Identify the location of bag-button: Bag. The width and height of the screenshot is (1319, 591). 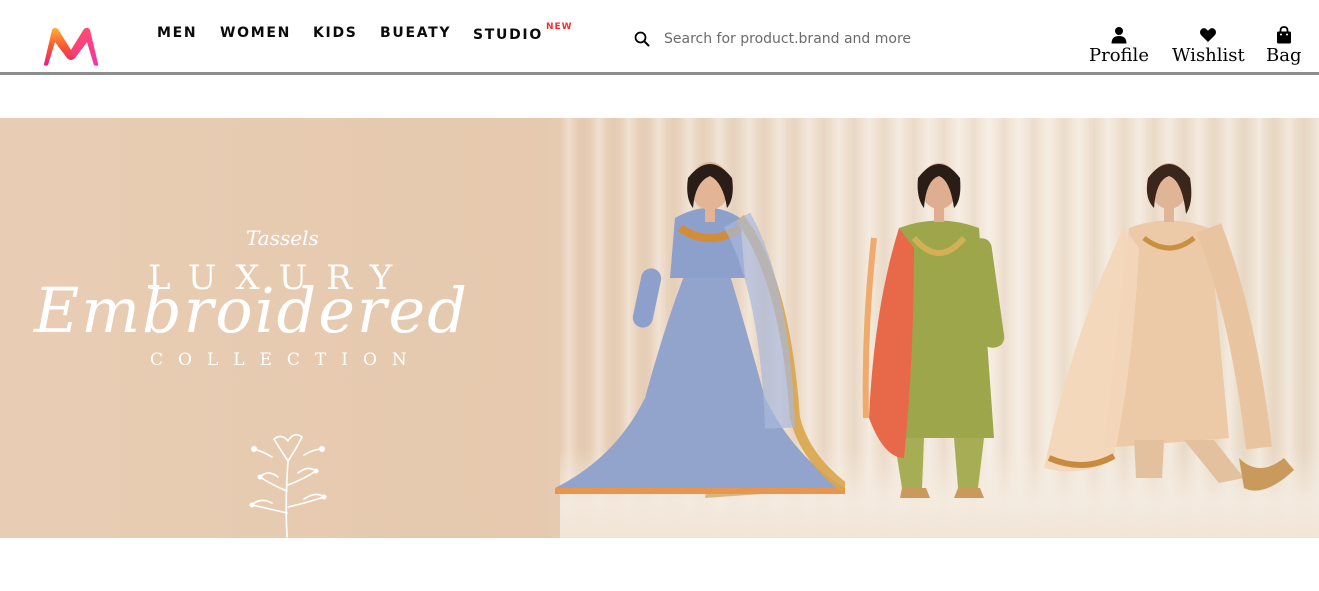
(1283, 46).